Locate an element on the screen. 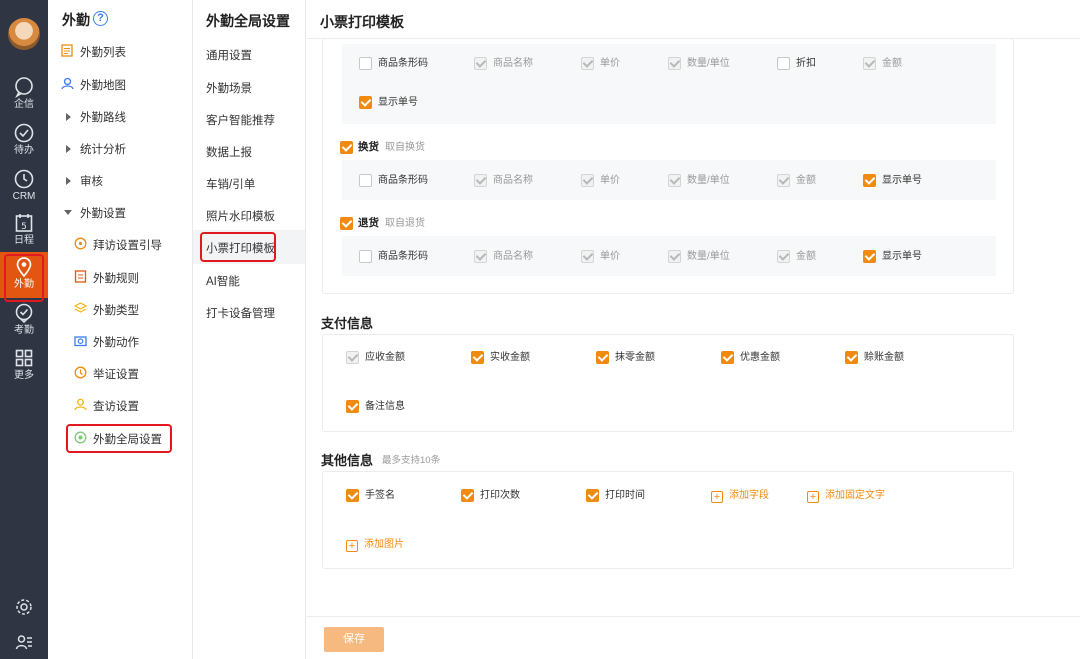 This screenshot has width=1080, height=659. checkbox-exchange is located at coordinates (346, 147).